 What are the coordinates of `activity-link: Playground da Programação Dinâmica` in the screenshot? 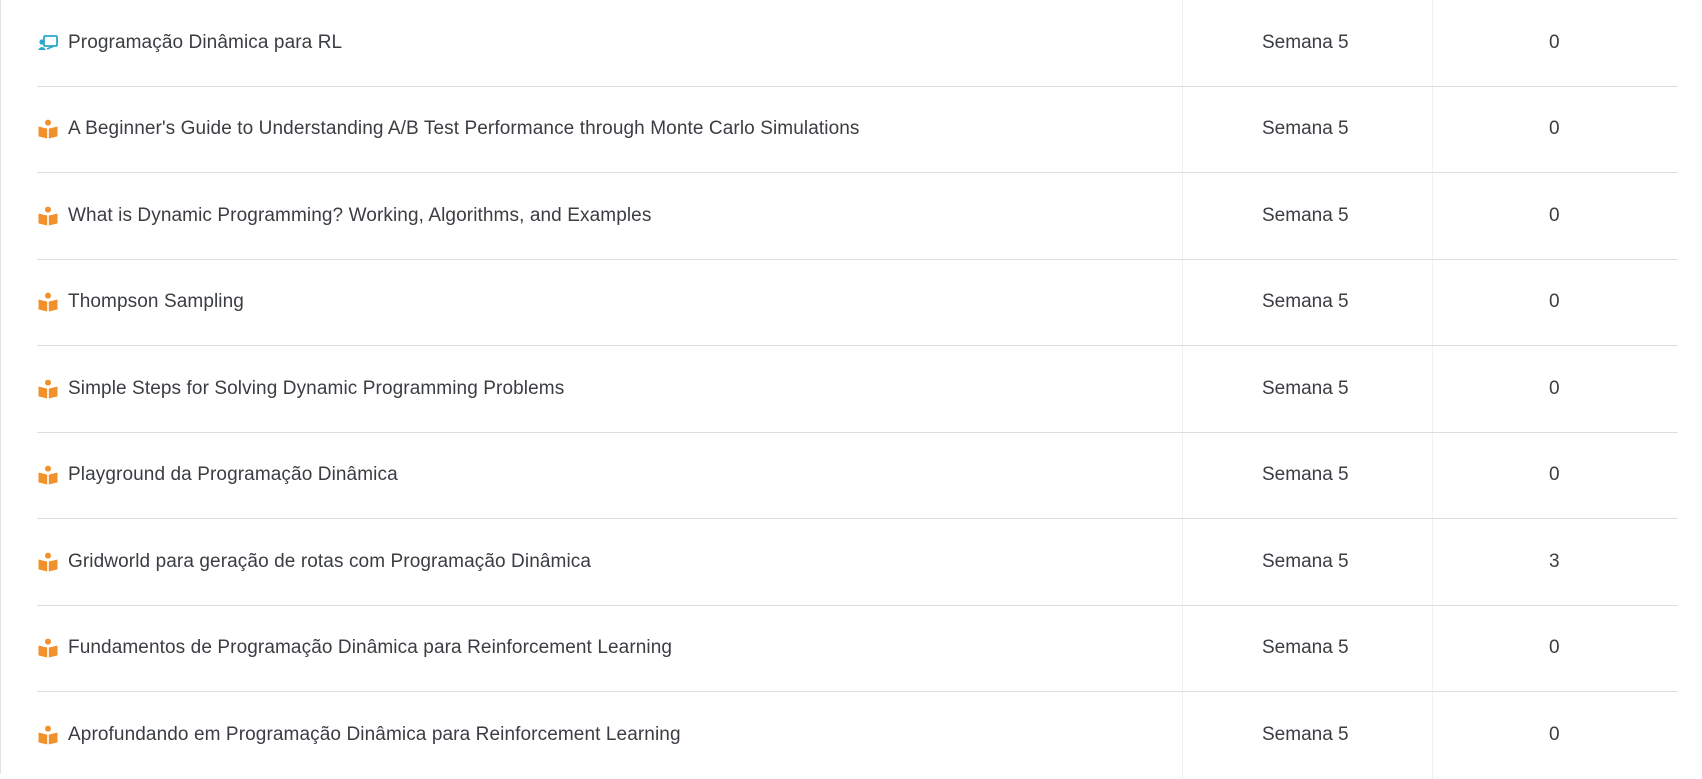 It's located at (217, 476).